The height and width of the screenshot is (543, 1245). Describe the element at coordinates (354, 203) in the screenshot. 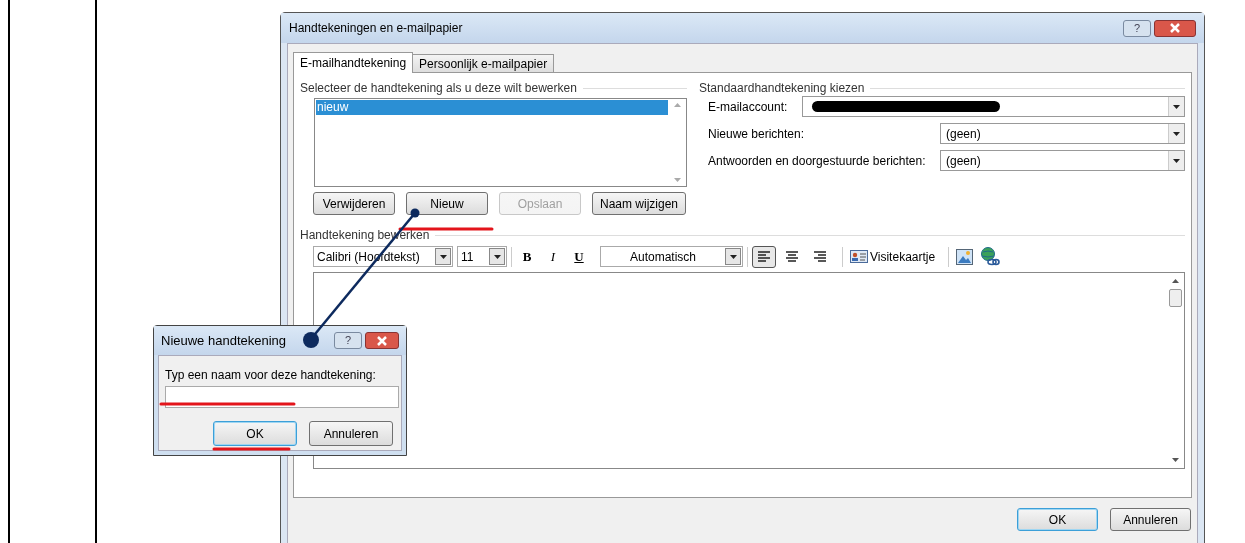

I see `dialog-button: Verwijderen` at that location.